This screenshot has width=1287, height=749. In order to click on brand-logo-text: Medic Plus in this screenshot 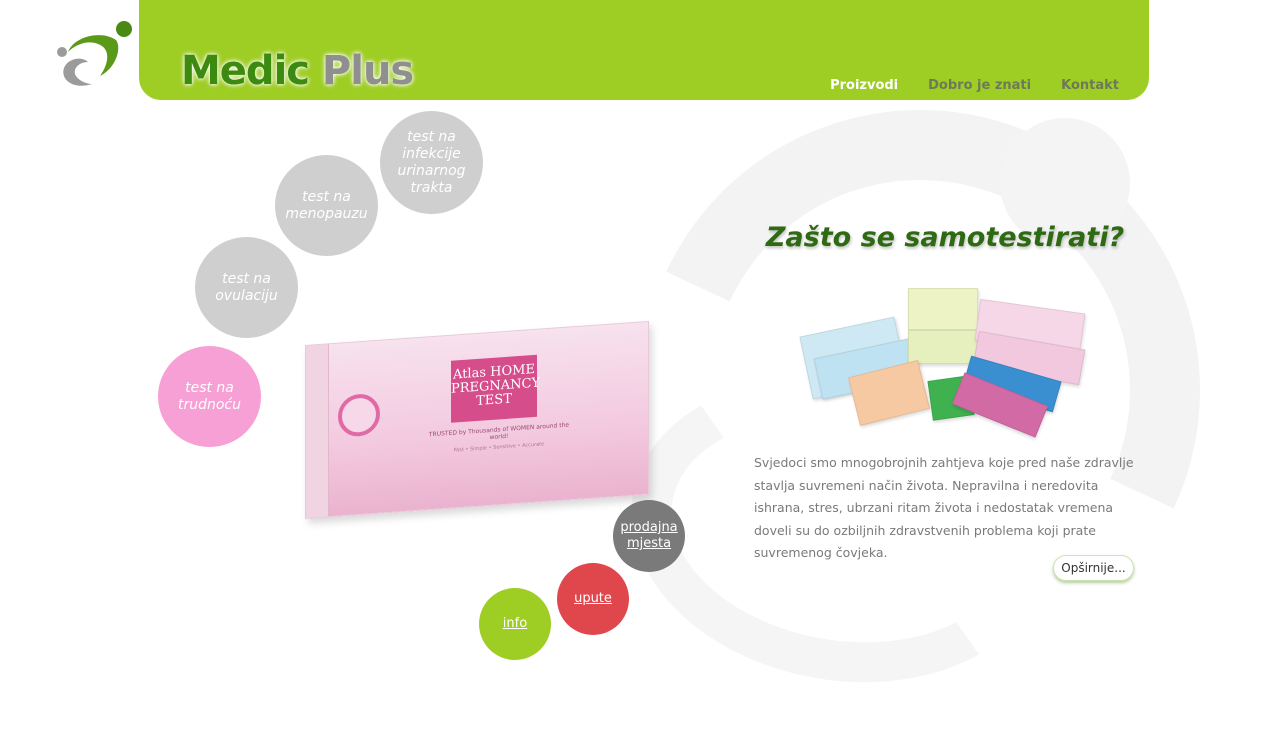, I will do `click(297, 71)`.